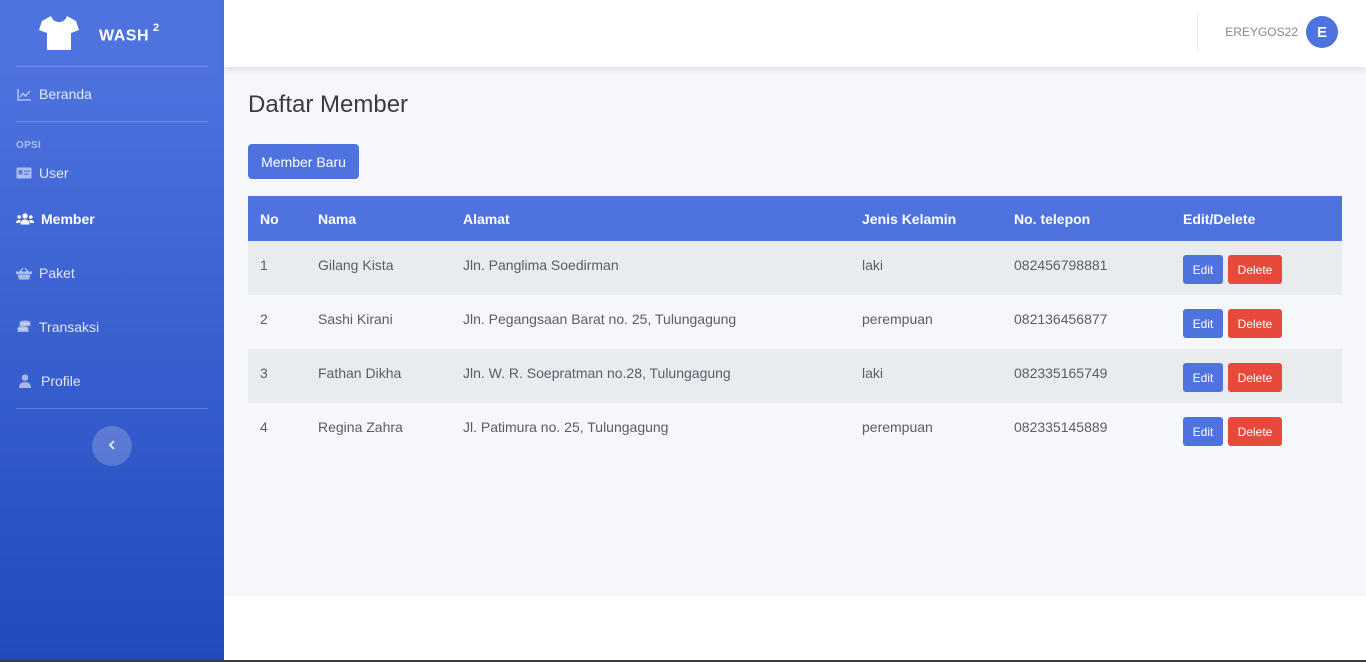 This screenshot has width=1366, height=662. What do you see at coordinates (795, 33) in the screenshot?
I see `topbar: EREYGOS22 E` at bounding box center [795, 33].